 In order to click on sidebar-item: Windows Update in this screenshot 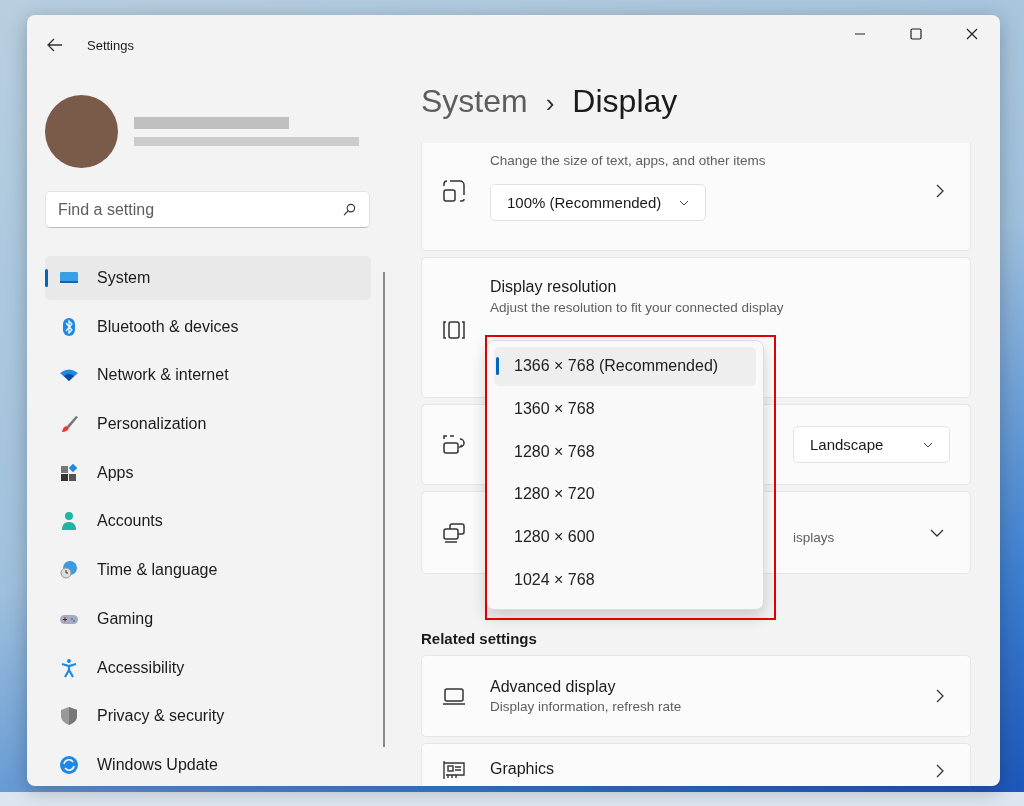, I will do `click(208, 764)`.